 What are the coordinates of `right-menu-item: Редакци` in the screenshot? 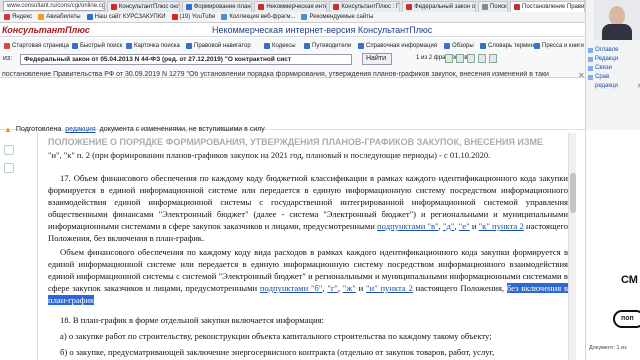 It's located at (614, 59).